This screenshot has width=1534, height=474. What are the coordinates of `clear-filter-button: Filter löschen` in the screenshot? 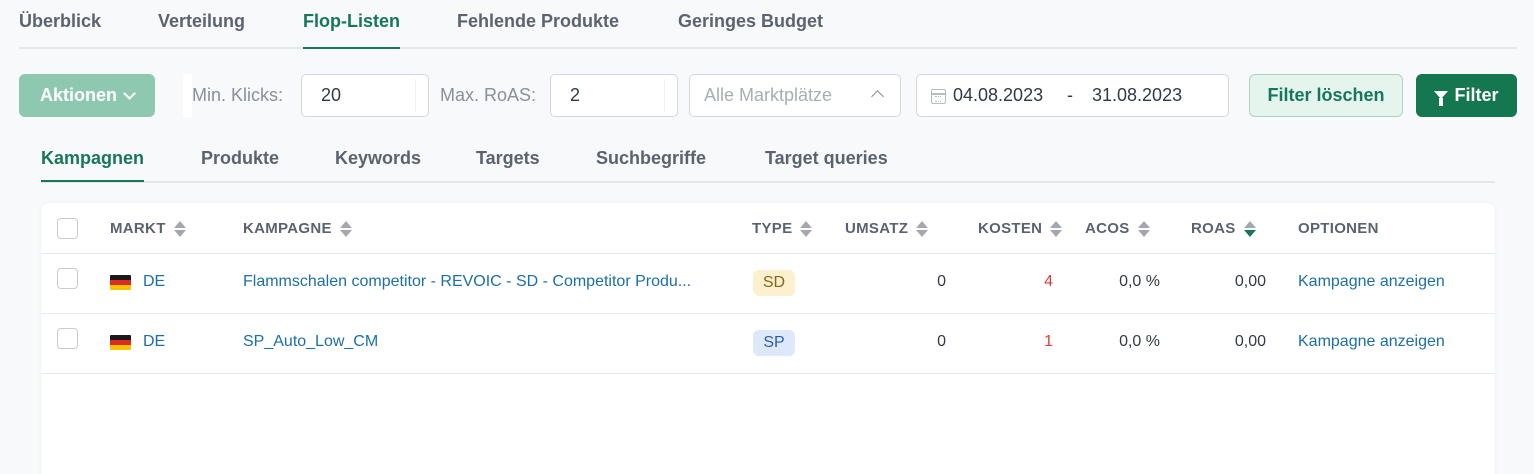 It's located at (1326, 95).